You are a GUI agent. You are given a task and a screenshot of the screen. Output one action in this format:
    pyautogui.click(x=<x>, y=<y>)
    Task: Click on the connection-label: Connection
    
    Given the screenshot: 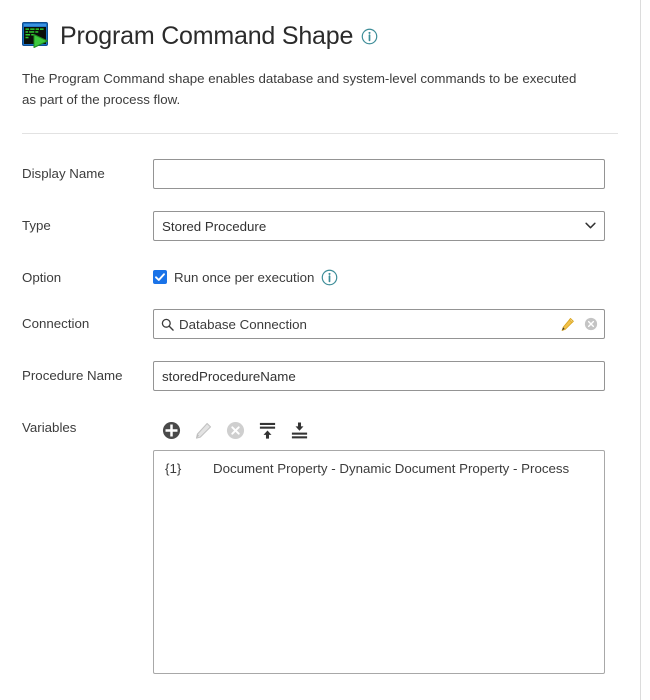 What is the action you would take?
    pyautogui.click(x=56, y=323)
    